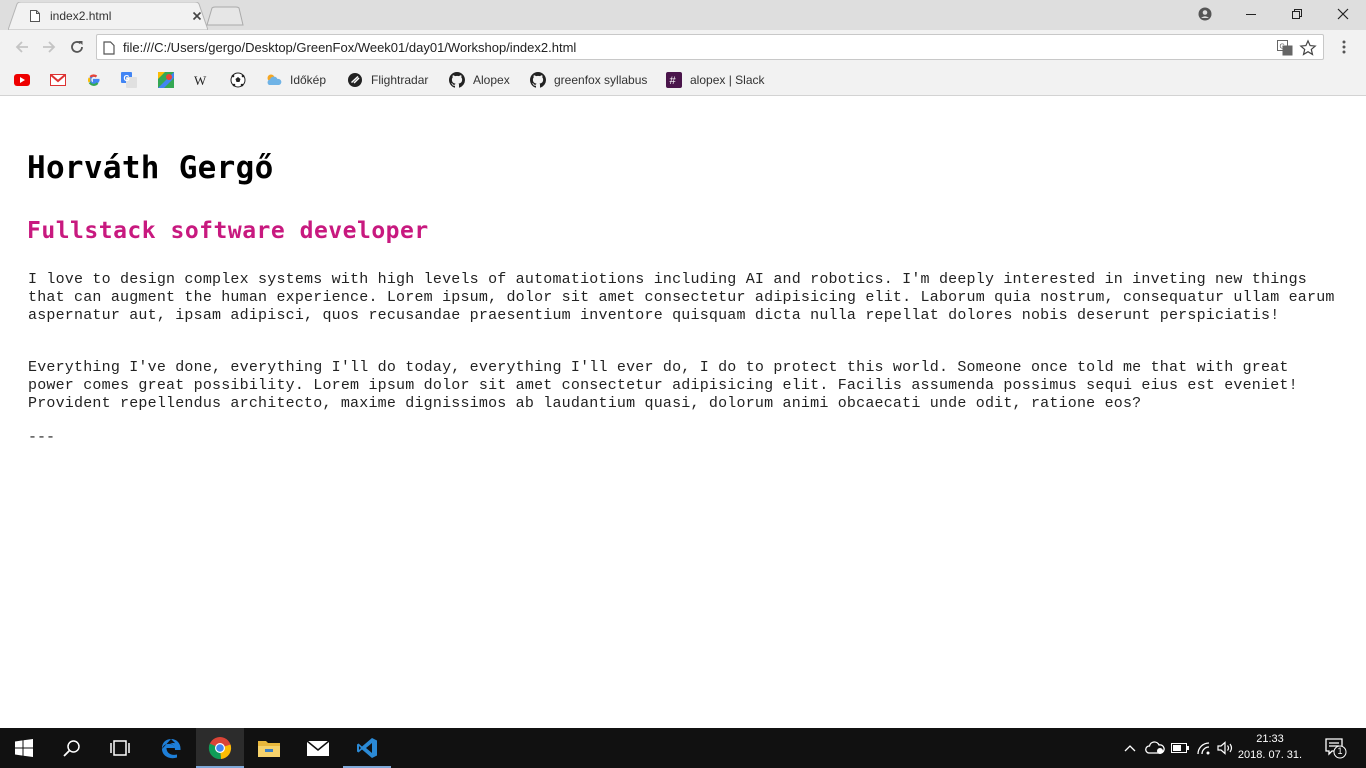 The image size is (1366, 768). I want to click on bookmark-gmail, so click(58, 80).